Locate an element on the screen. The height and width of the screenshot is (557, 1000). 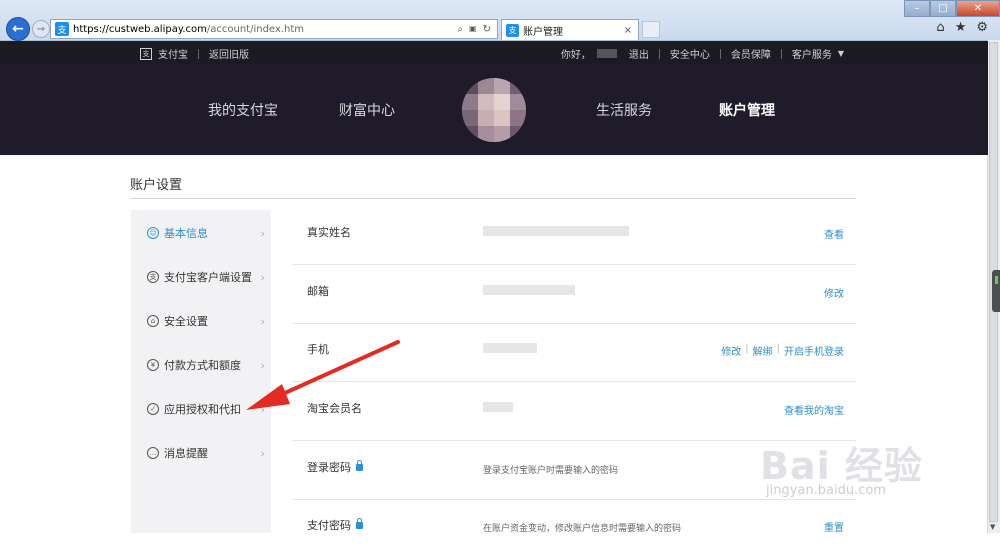
avatar is located at coordinates (494, 110).